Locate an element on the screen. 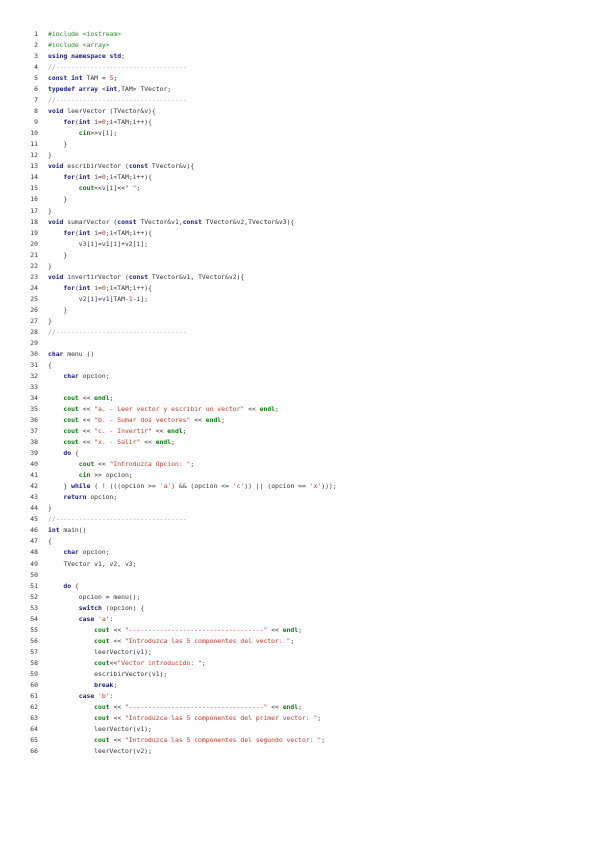  line-number: 8 is located at coordinates (36, 111).